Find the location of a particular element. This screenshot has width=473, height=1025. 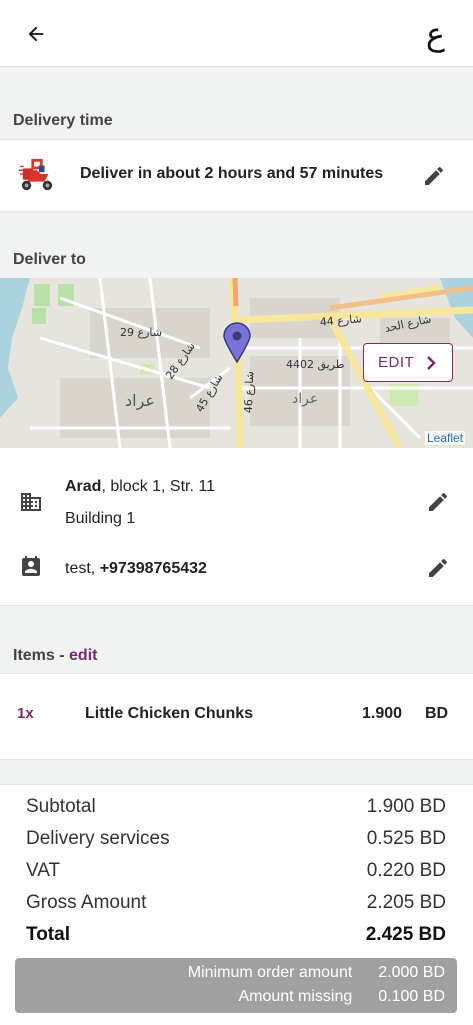

map-label-arad-east: عراد is located at coordinates (305, 399).